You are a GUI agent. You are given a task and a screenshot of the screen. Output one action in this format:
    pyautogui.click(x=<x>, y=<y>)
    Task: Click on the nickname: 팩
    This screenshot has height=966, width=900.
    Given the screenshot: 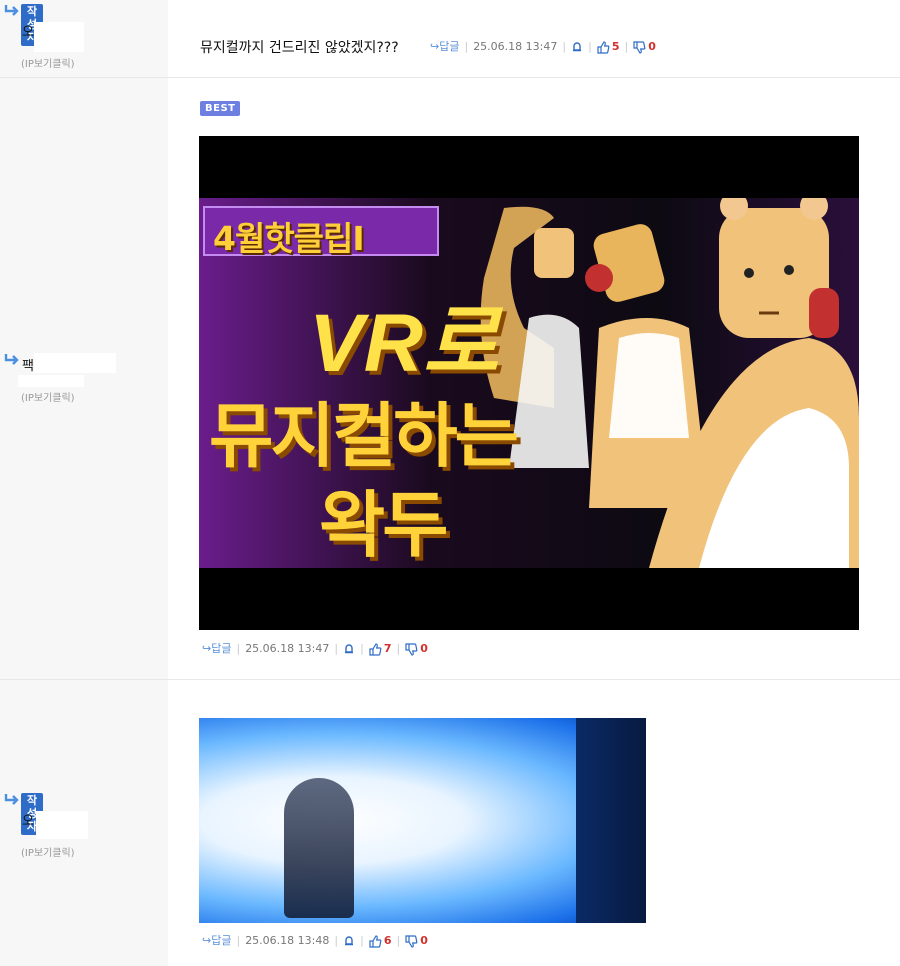 What is the action you would take?
    pyautogui.click(x=28, y=364)
    